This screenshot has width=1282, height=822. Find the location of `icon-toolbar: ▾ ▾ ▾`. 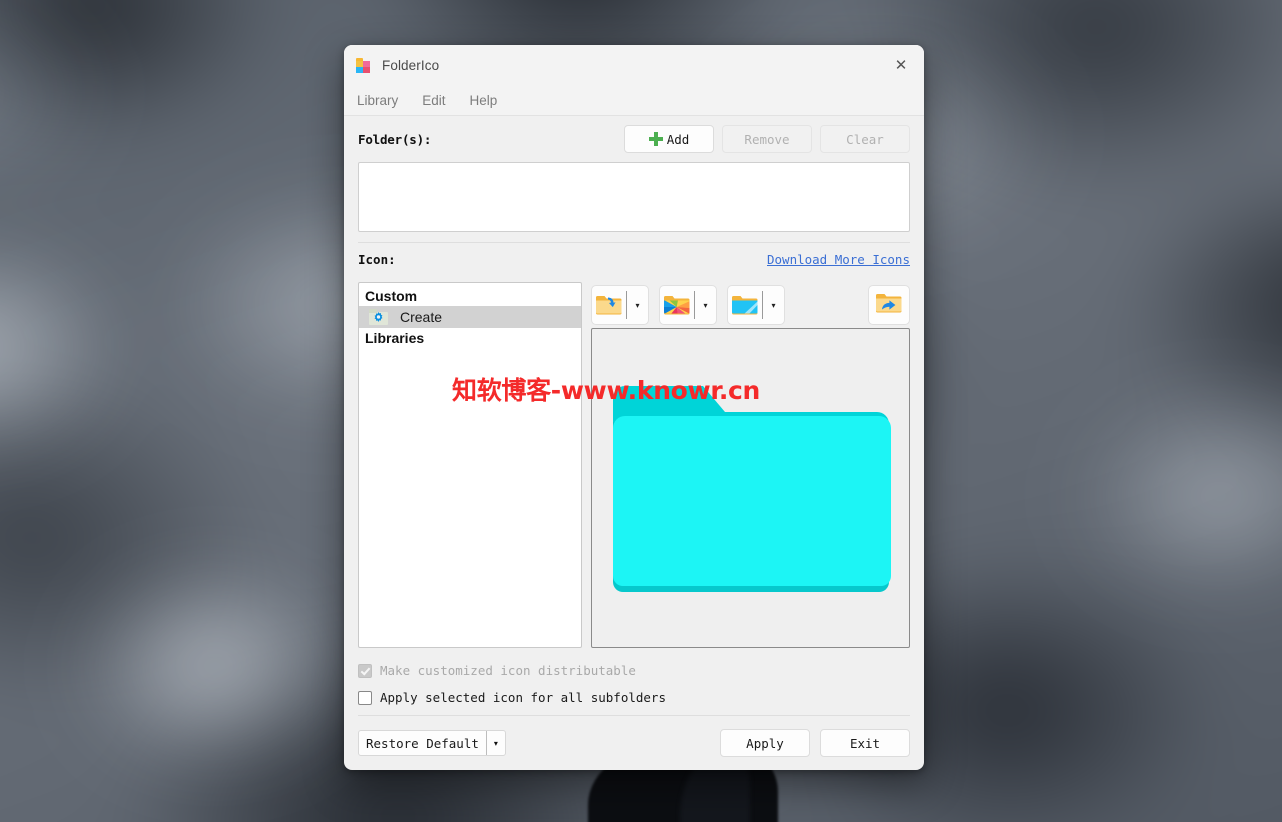

icon-toolbar: ▾ ▾ ▾ is located at coordinates (750, 305).